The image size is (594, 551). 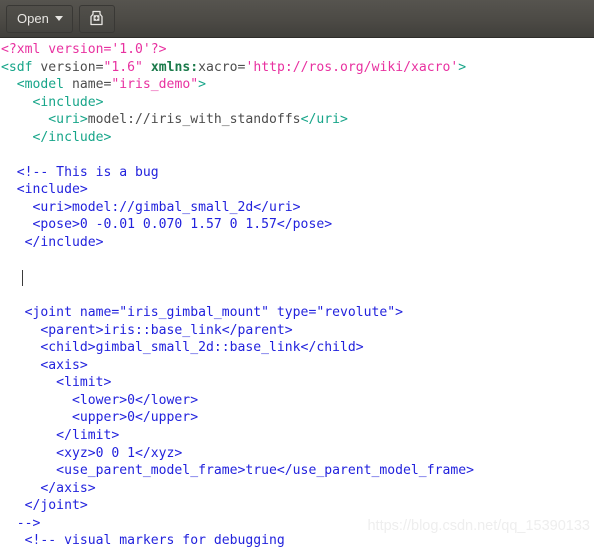 I want to click on code-line: <uri>model://gimbal_small_2d</uri>, so click(x=297, y=208).